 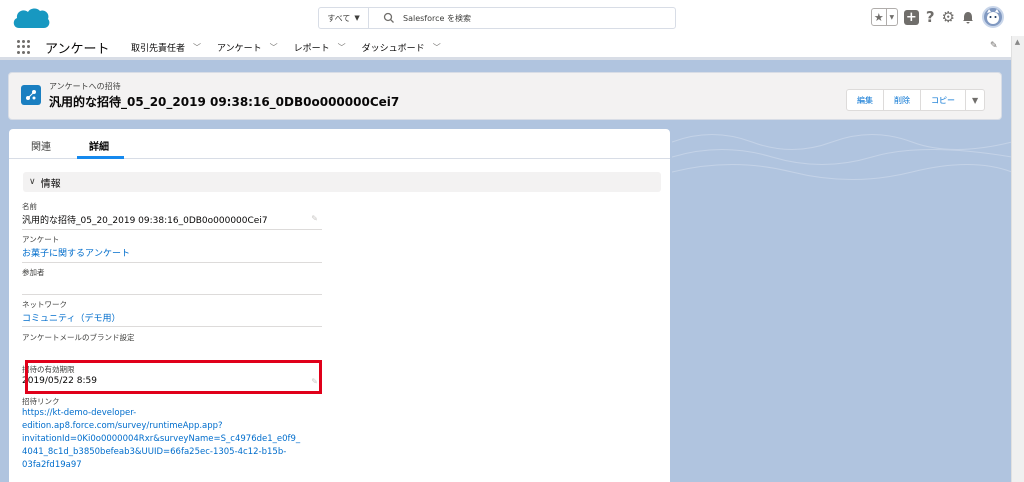 I want to click on edit-nav-pencil-icon: ✎, so click(x=994, y=46).